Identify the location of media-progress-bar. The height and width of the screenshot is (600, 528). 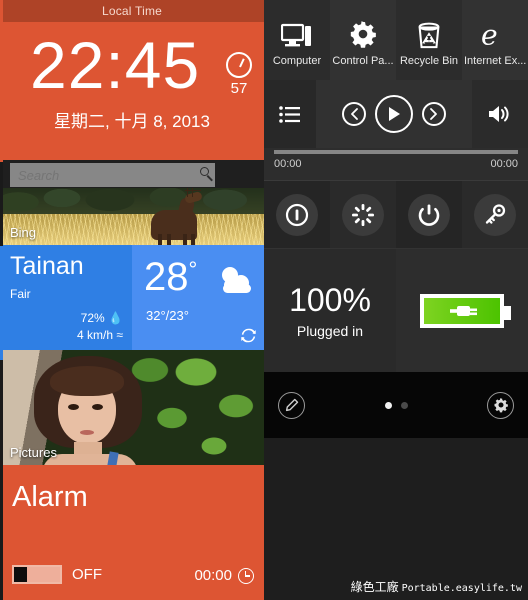
(396, 152).